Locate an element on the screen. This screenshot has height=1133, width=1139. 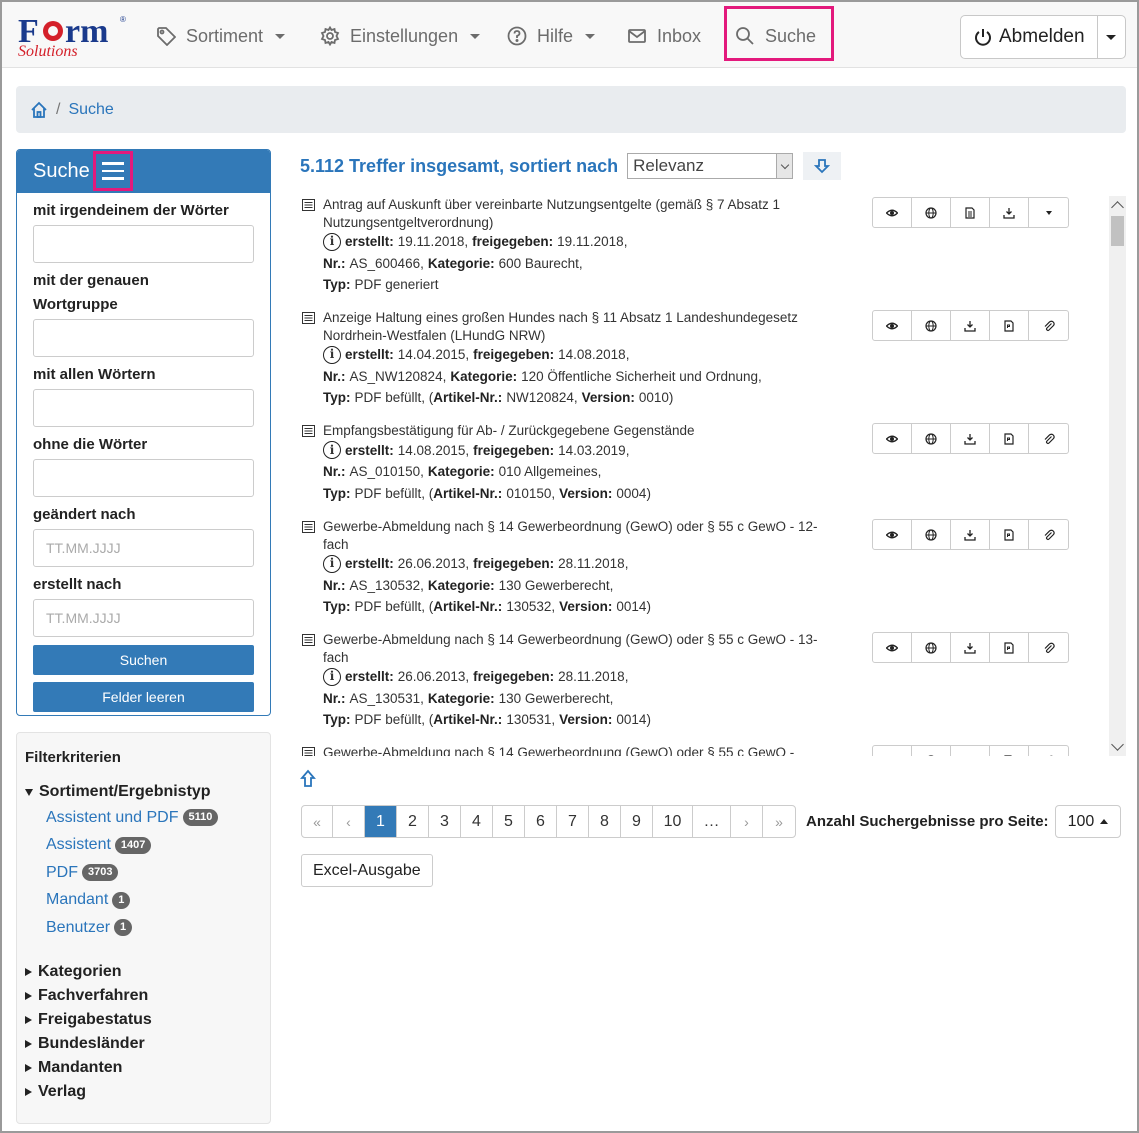
all-words-input is located at coordinates (143, 408).